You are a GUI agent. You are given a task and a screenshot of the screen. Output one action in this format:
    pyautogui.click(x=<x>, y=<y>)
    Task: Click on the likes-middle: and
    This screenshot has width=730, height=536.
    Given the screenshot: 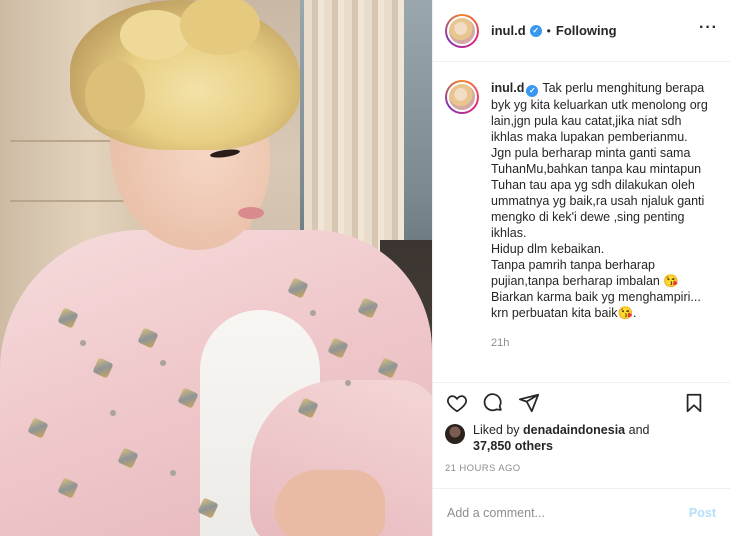 What is the action you would take?
    pyautogui.click(x=637, y=430)
    